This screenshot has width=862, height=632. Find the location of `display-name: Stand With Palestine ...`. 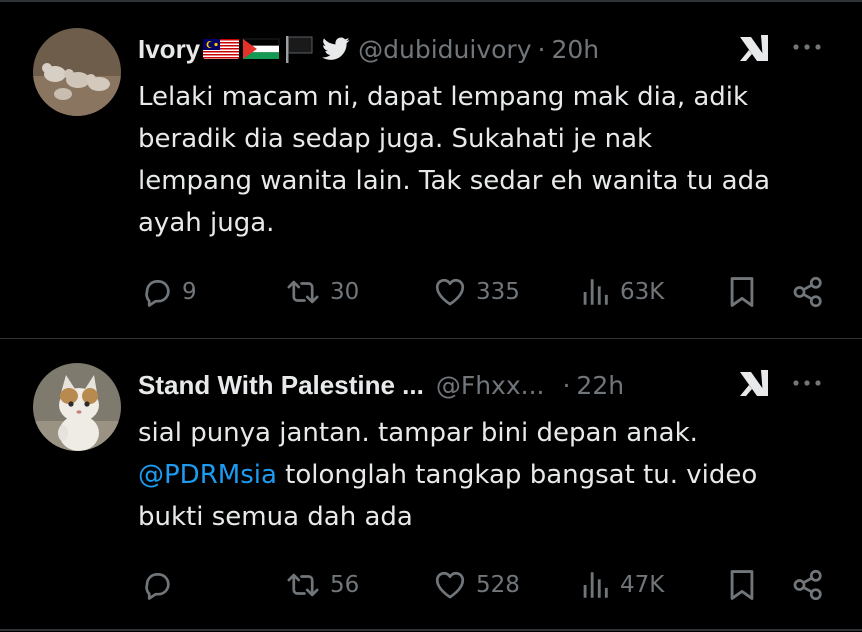

display-name: Stand With Palestine ... is located at coordinates (281, 385).